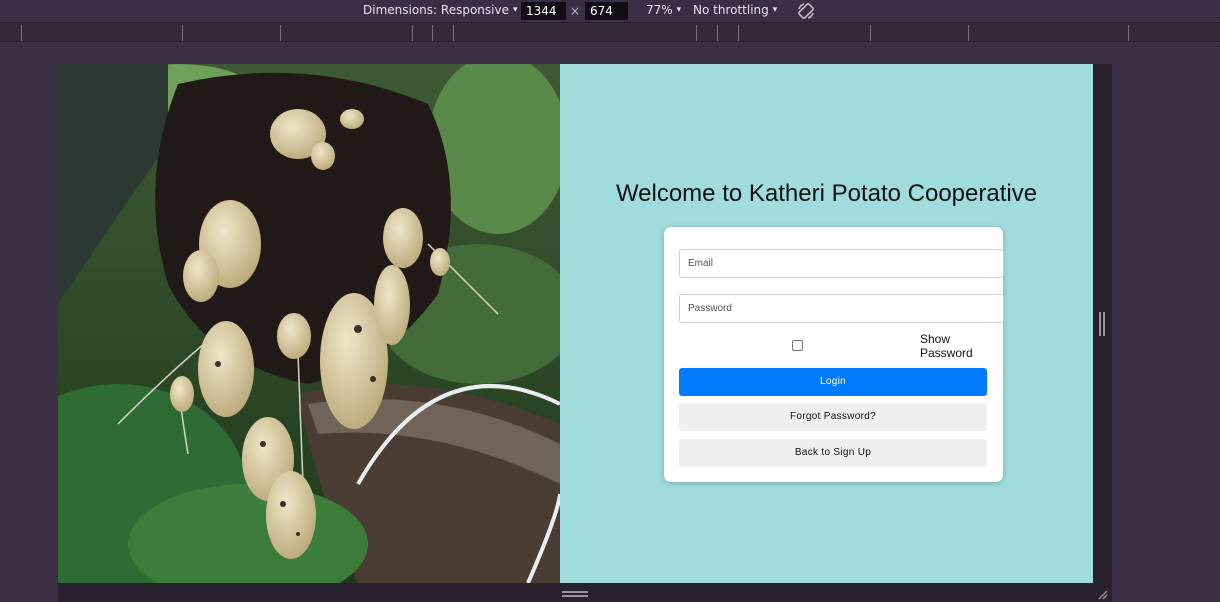  What do you see at coordinates (610, 32) in the screenshot?
I see `media-query-ruler` at bounding box center [610, 32].